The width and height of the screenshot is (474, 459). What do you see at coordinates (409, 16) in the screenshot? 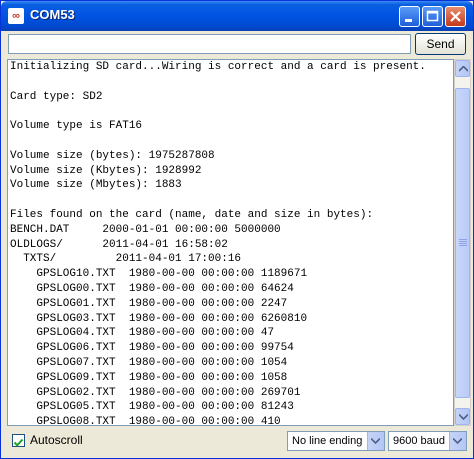
I see `minimize-button` at bounding box center [409, 16].